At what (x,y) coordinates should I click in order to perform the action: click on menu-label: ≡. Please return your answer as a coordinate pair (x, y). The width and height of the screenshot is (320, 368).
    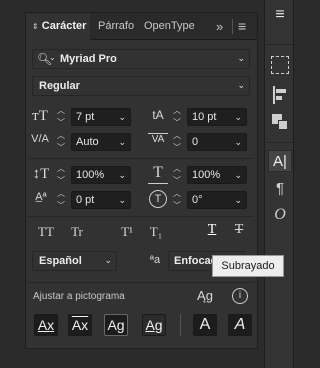
    Looking at the image, I should click on (242, 26).